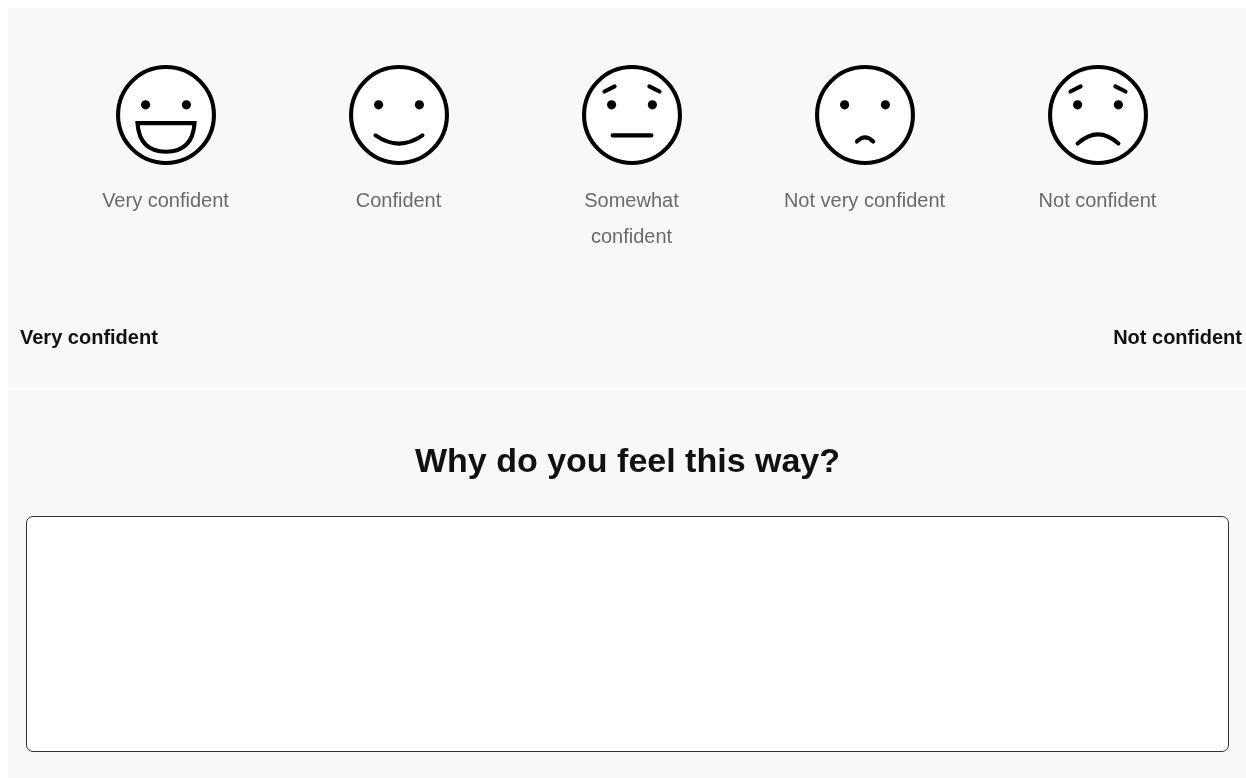  What do you see at coordinates (89, 337) in the screenshot?
I see `scale-start-label: Very confident` at bounding box center [89, 337].